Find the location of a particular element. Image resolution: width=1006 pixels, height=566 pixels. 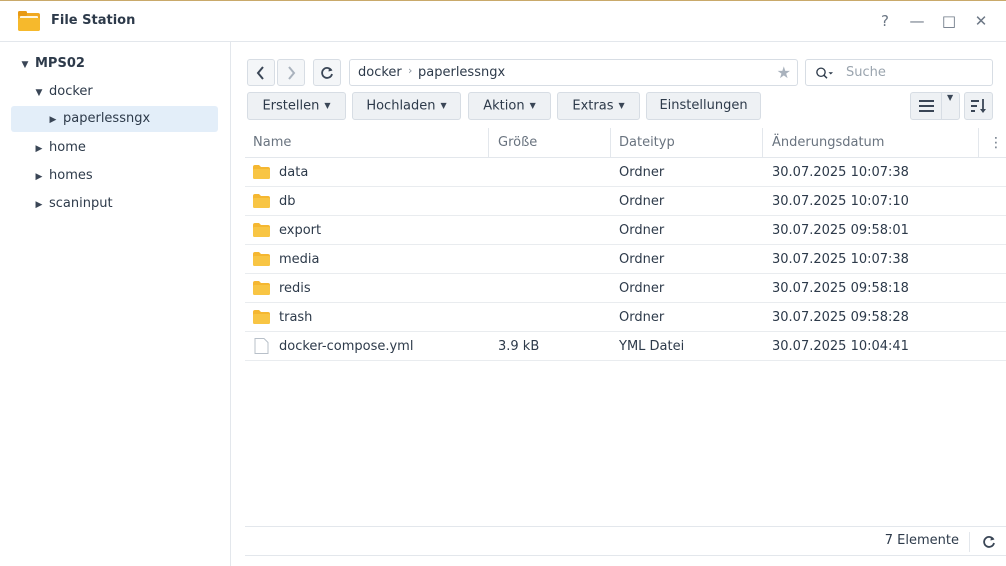

sort-icon is located at coordinates (978, 106).